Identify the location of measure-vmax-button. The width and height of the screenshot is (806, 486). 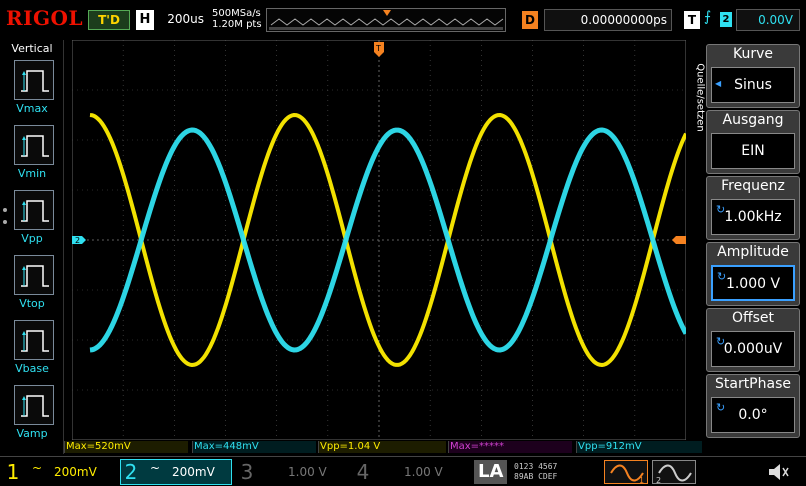
(34, 80).